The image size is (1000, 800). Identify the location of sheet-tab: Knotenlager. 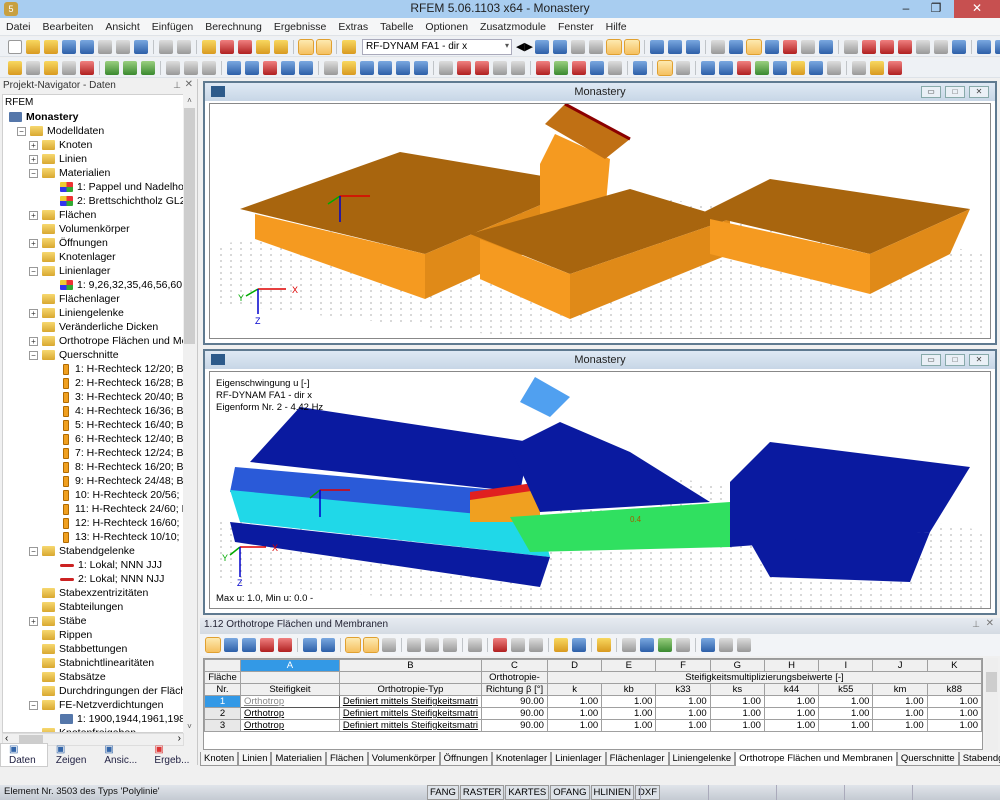
(521, 759).